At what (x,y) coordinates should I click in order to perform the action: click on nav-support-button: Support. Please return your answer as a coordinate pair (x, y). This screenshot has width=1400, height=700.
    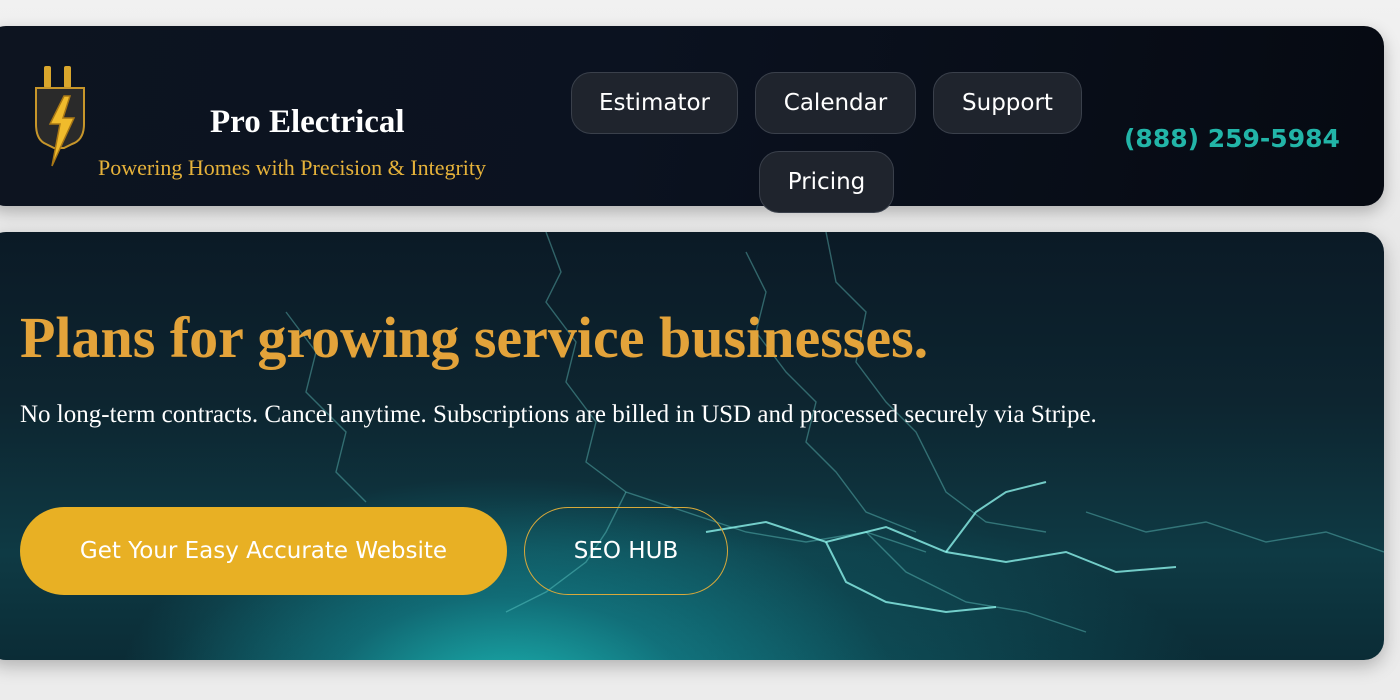
    Looking at the image, I should click on (1007, 103).